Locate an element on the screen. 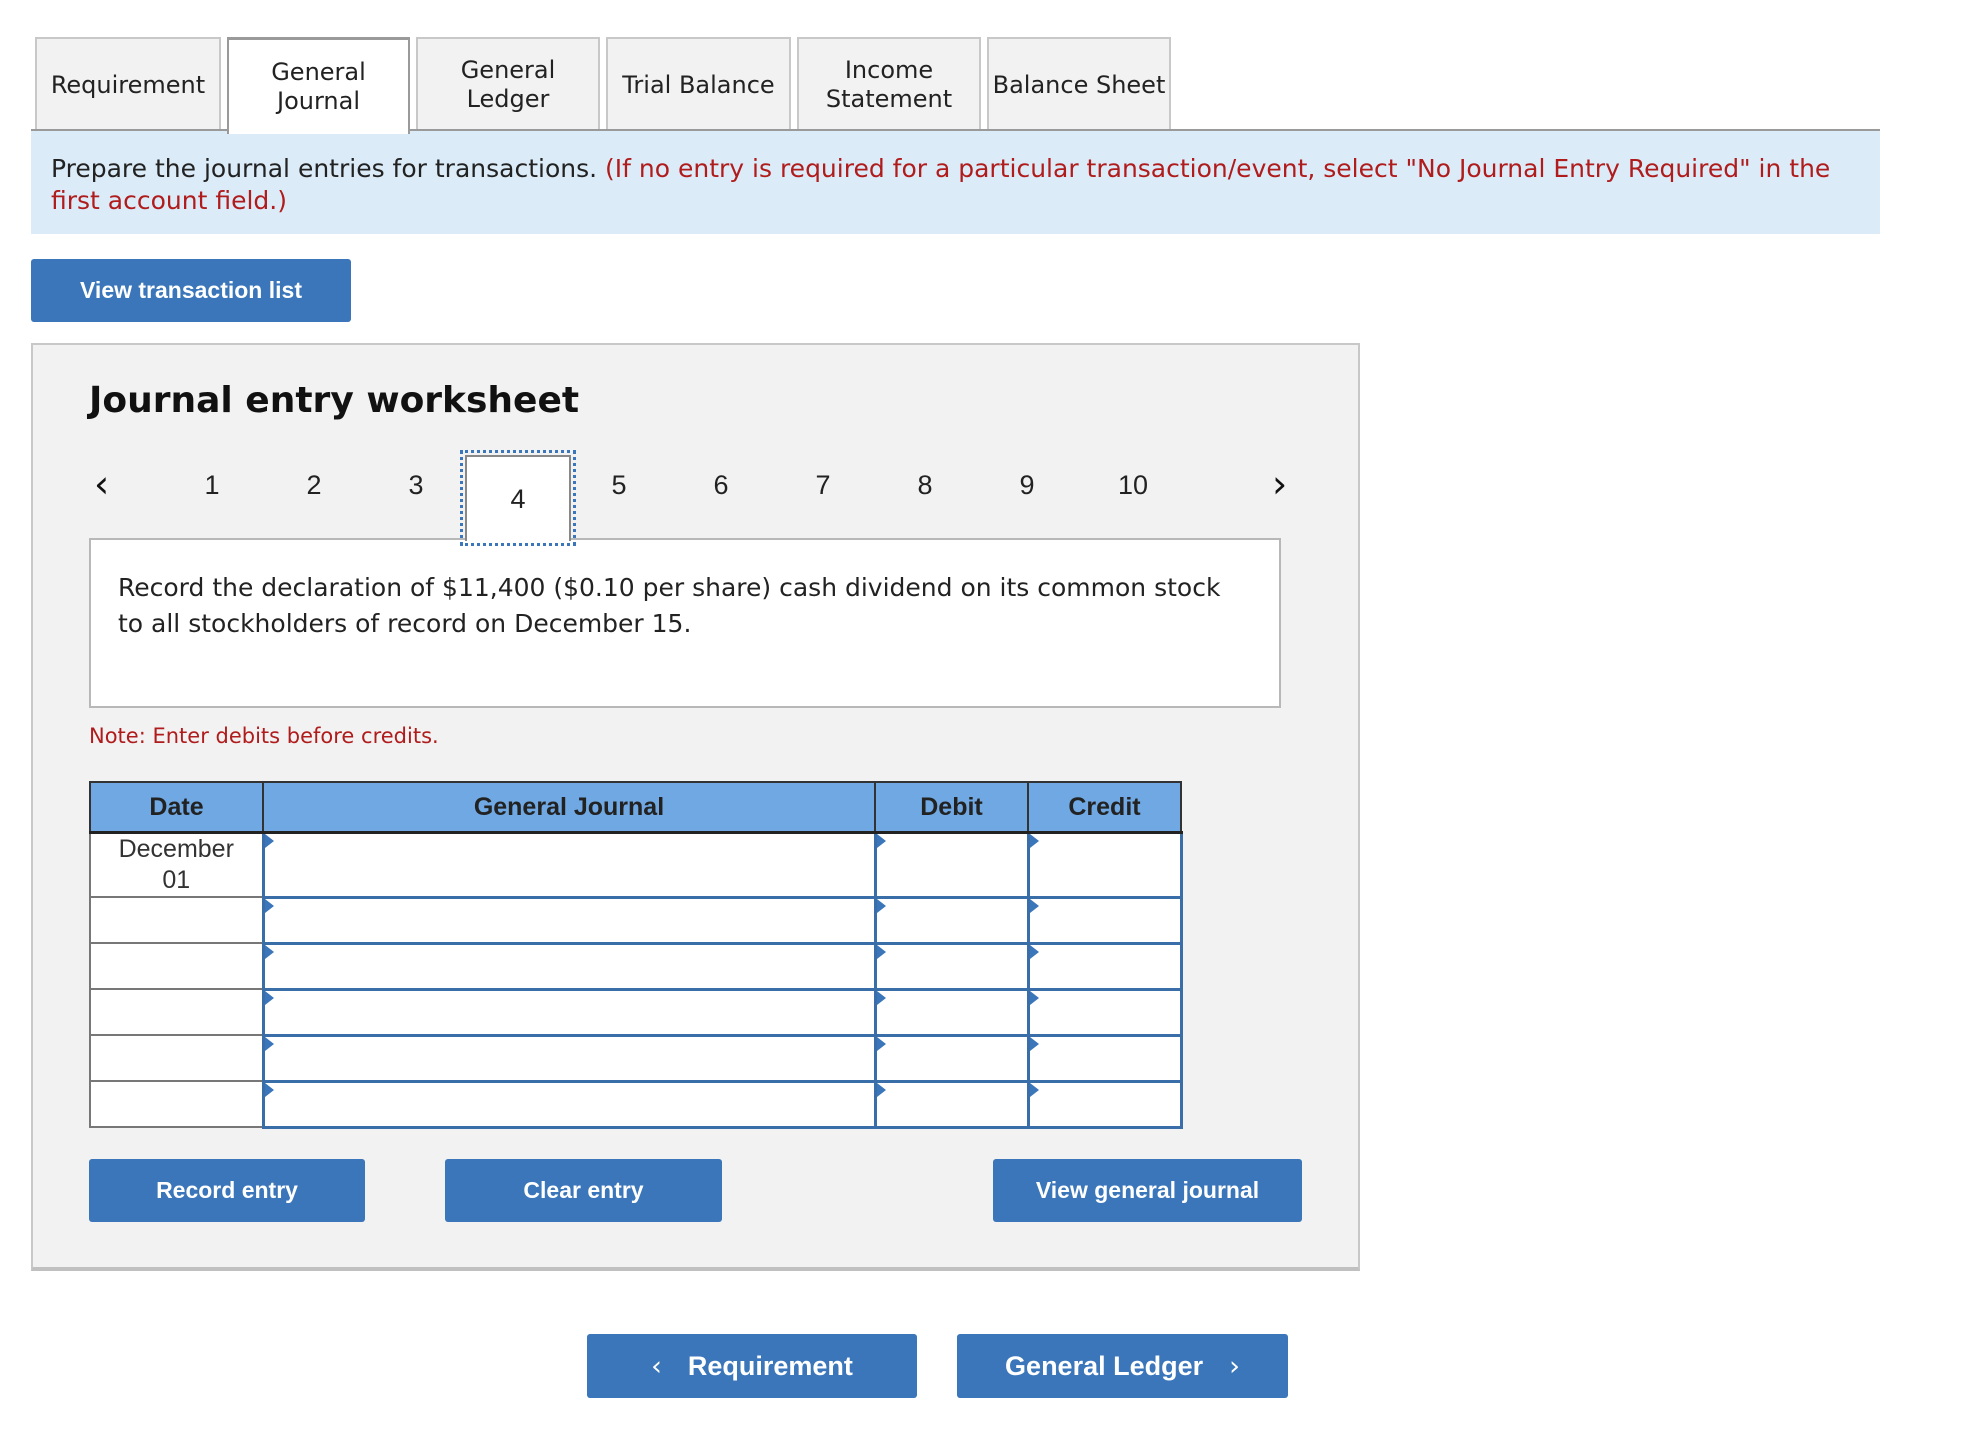 This screenshot has width=1981, height=1445. tab-balance-sheet: Balance Sheet is located at coordinates (1079, 84).